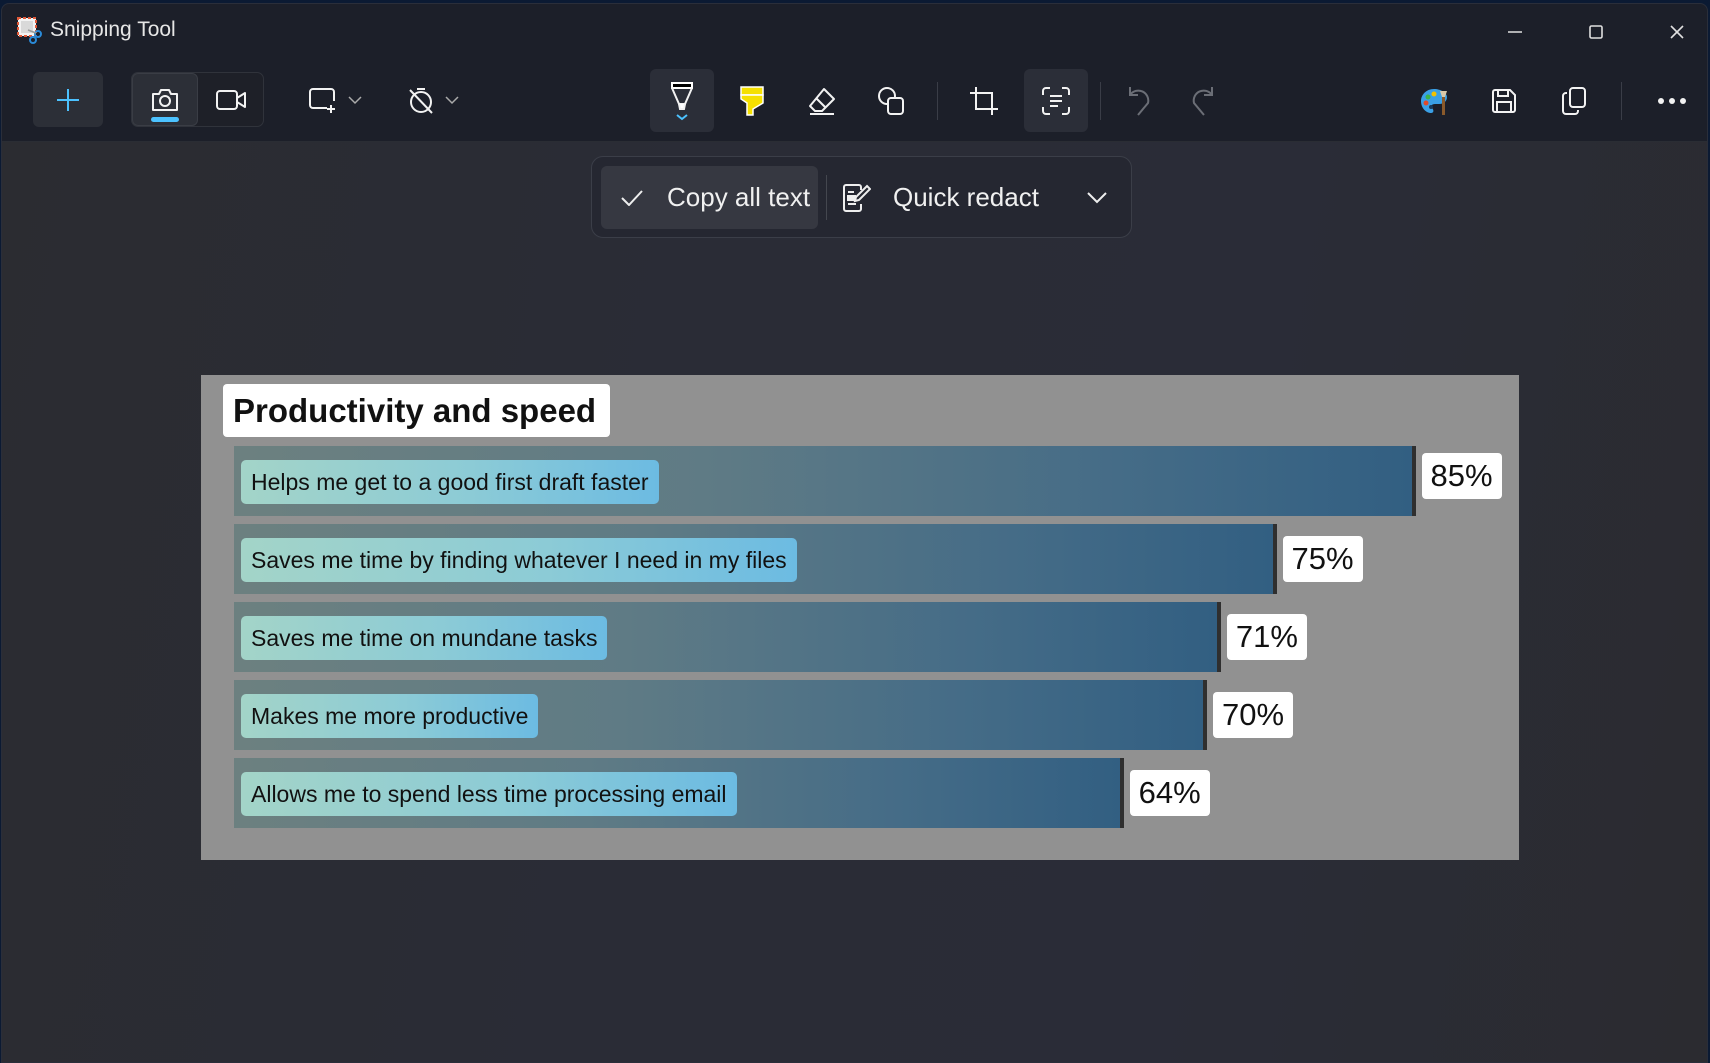 The height and width of the screenshot is (1063, 1710). Describe the element at coordinates (113, 29) in the screenshot. I see `window-title: Snipping Tool` at that location.